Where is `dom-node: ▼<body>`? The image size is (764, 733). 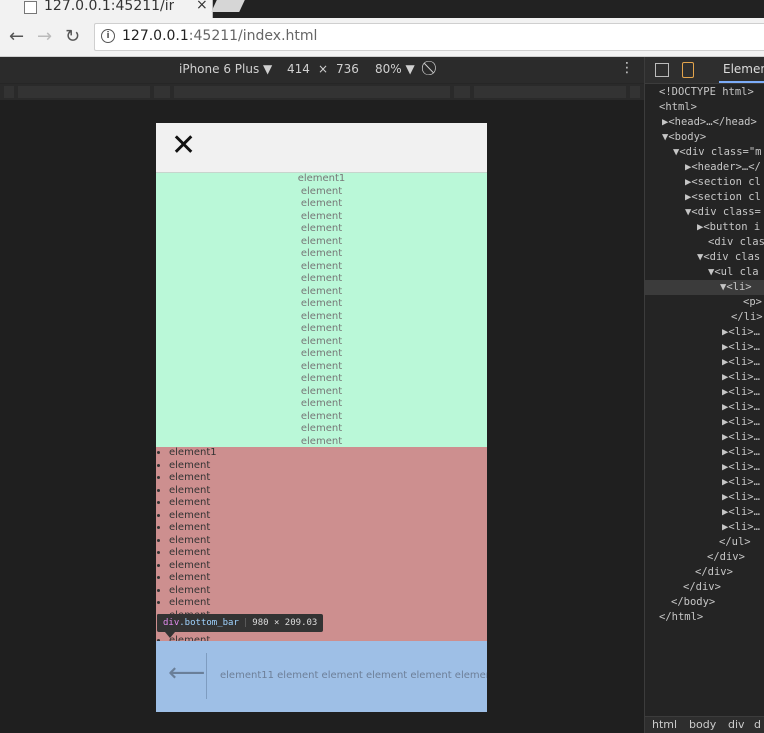 dom-node: ▼<body> is located at coordinates (684, 137).